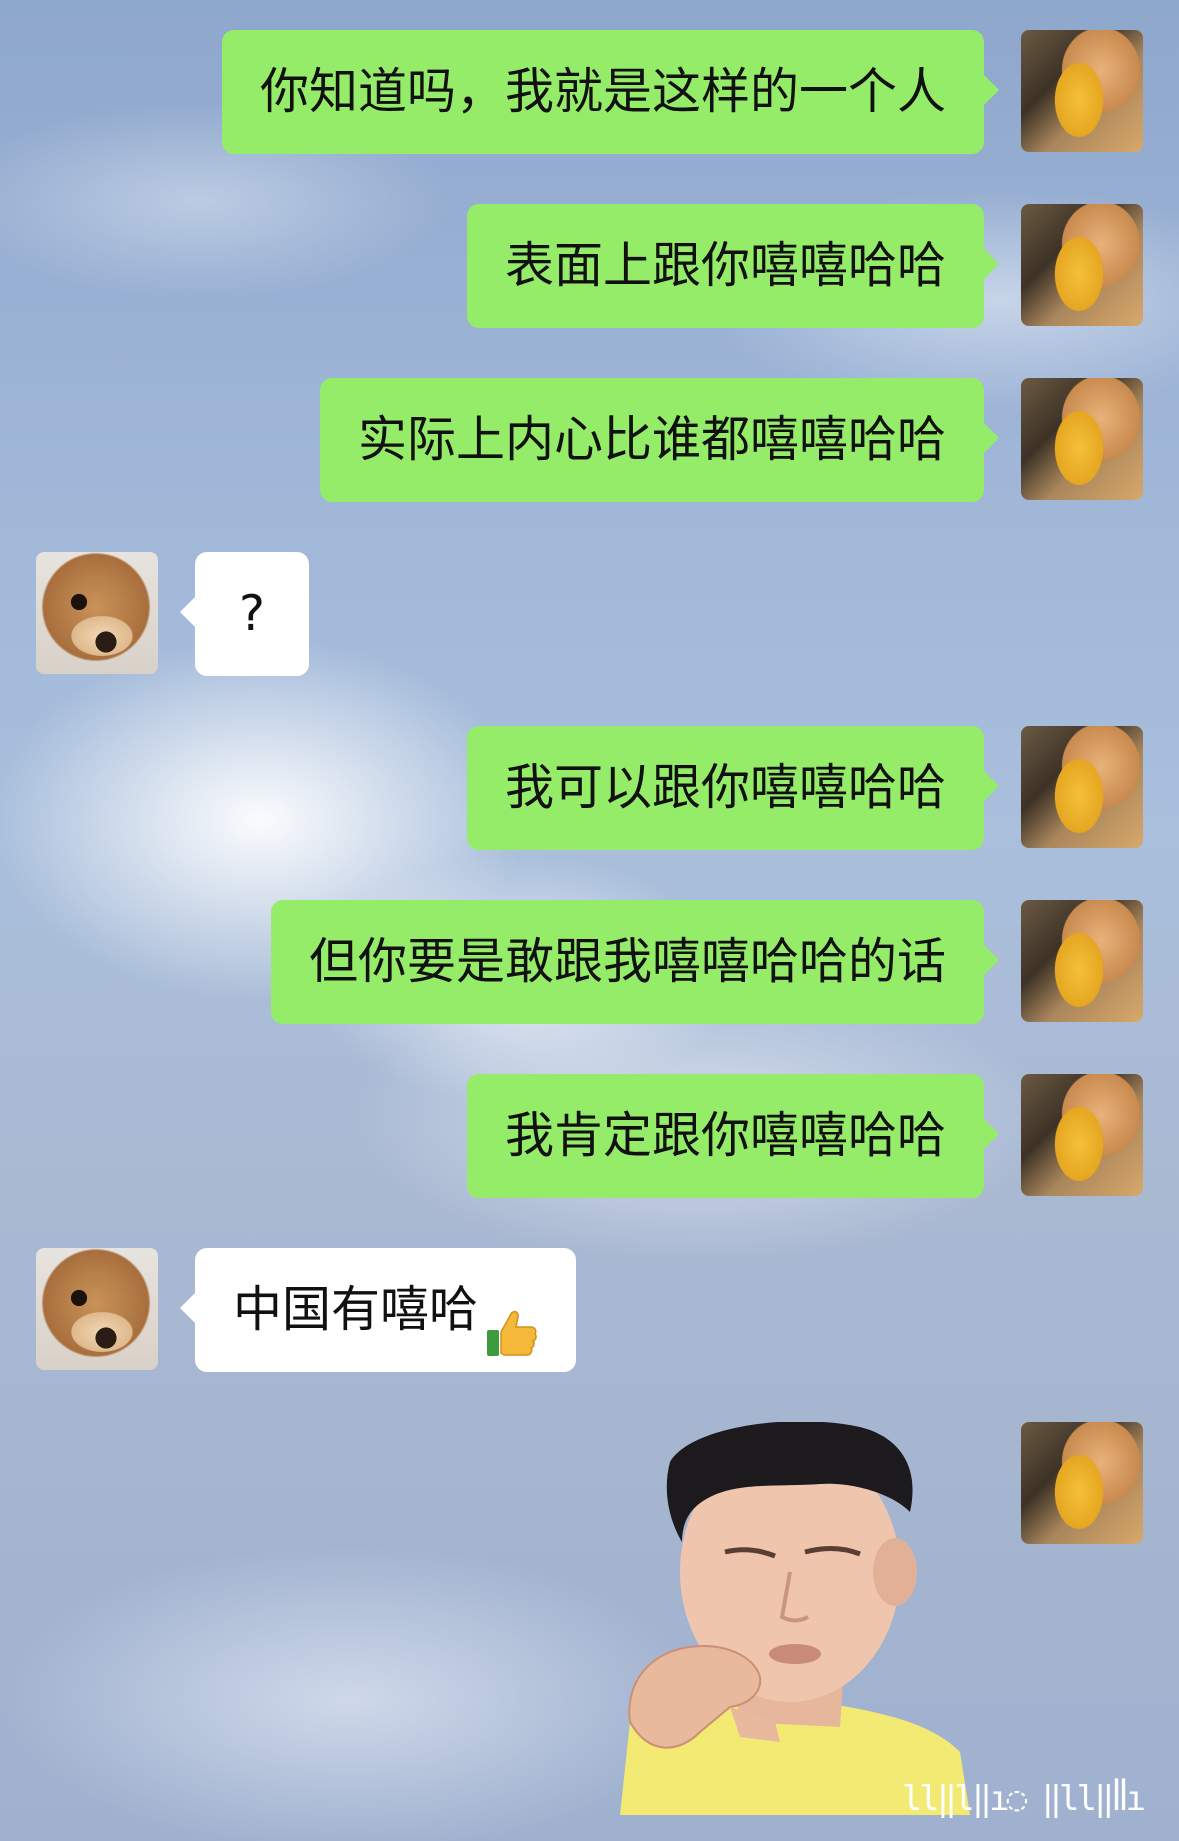  I want to click on message-row: 实际上内心比谁都嘻嘻哈哈, so click(589, 440).